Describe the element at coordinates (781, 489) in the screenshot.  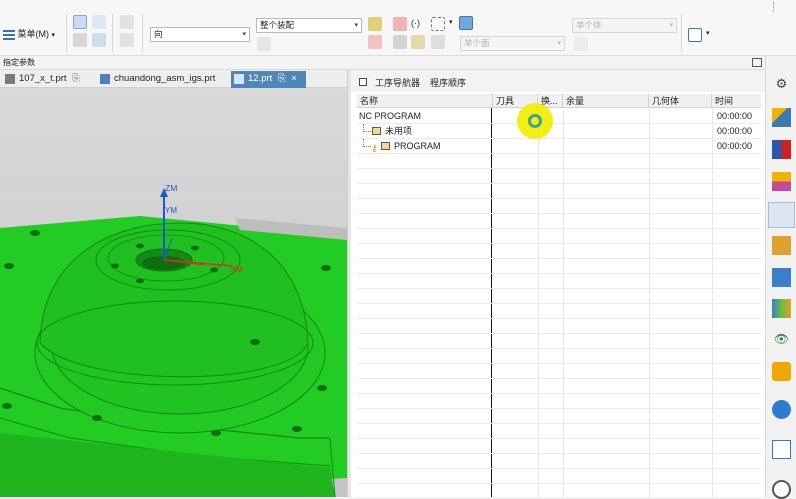
I see `clock-icon` at that location.